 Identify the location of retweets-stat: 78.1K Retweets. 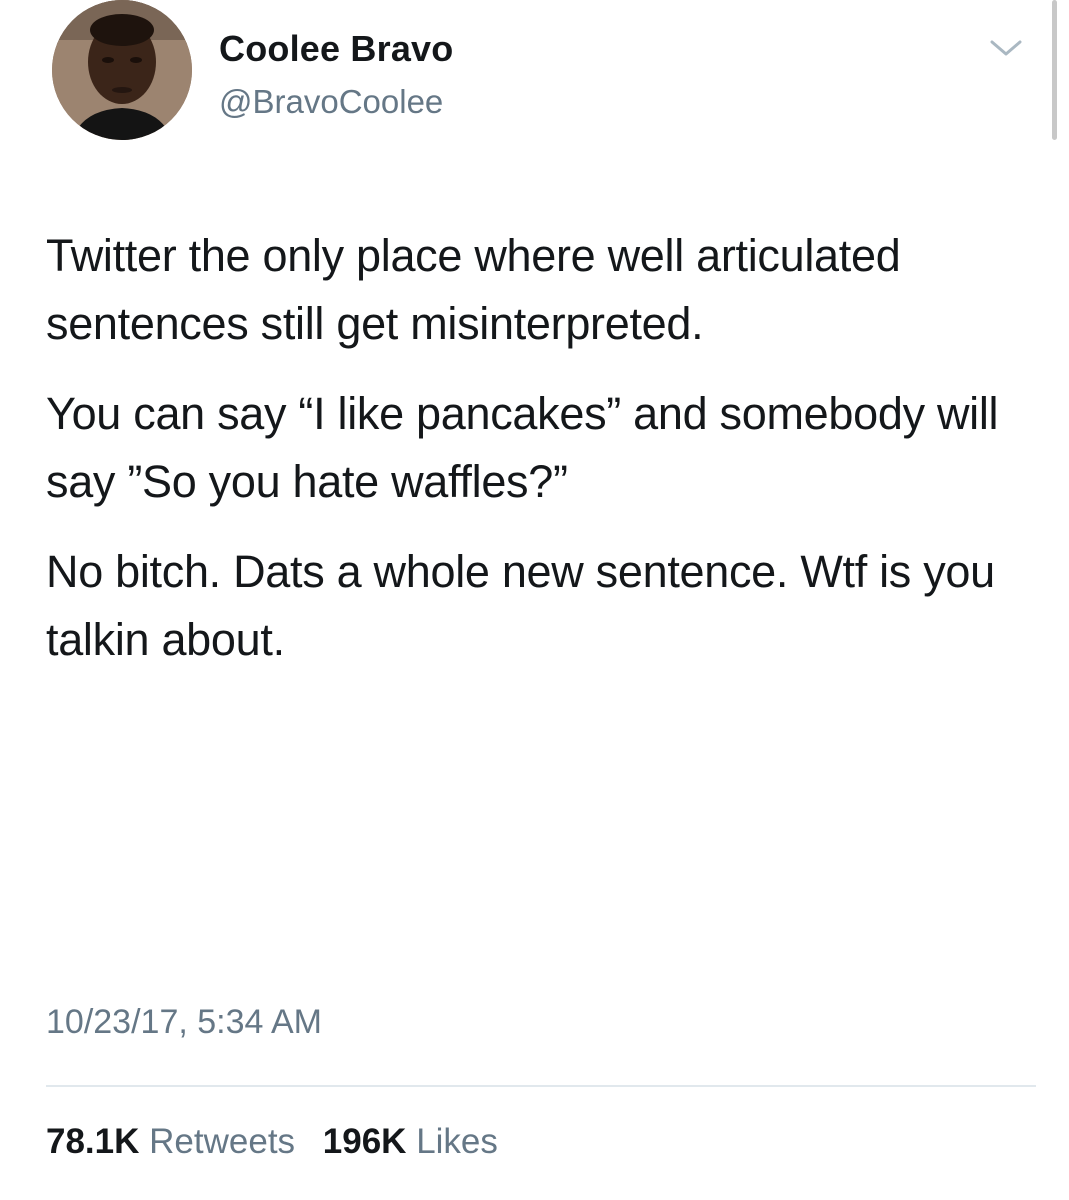
(170, 1141).